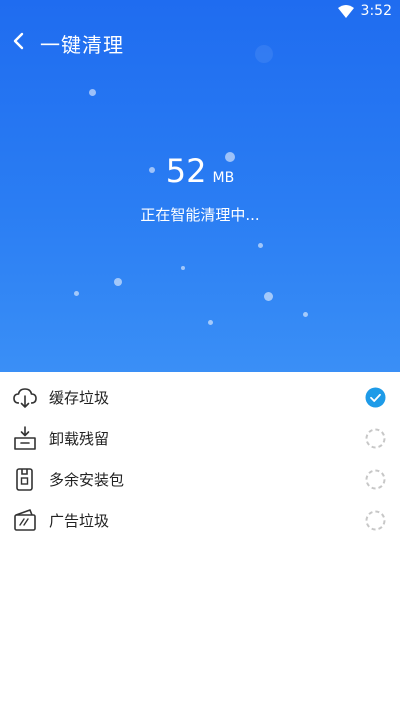 The height and width of the screenshot is (711, 400). What do you see at coordinates (24, 479) in the screenshot?
I see `package-icon` at bounding box center [24, 479].